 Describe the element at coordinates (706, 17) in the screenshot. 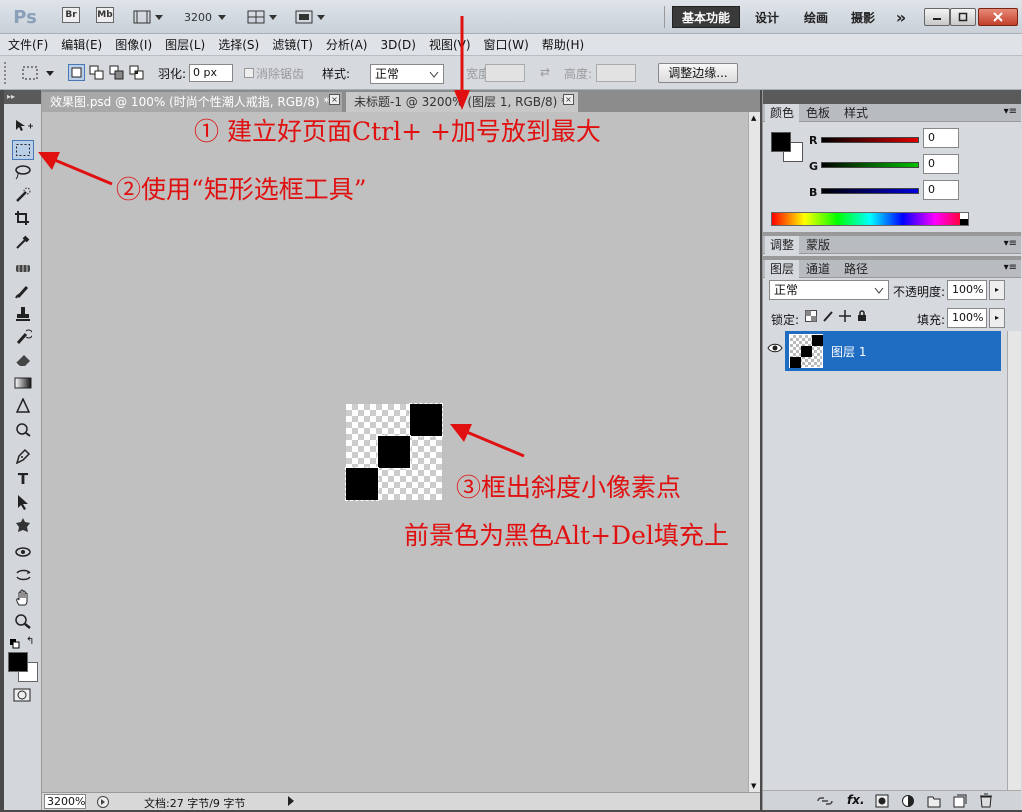

I see `workspace-basic: 基本功能` at that location.